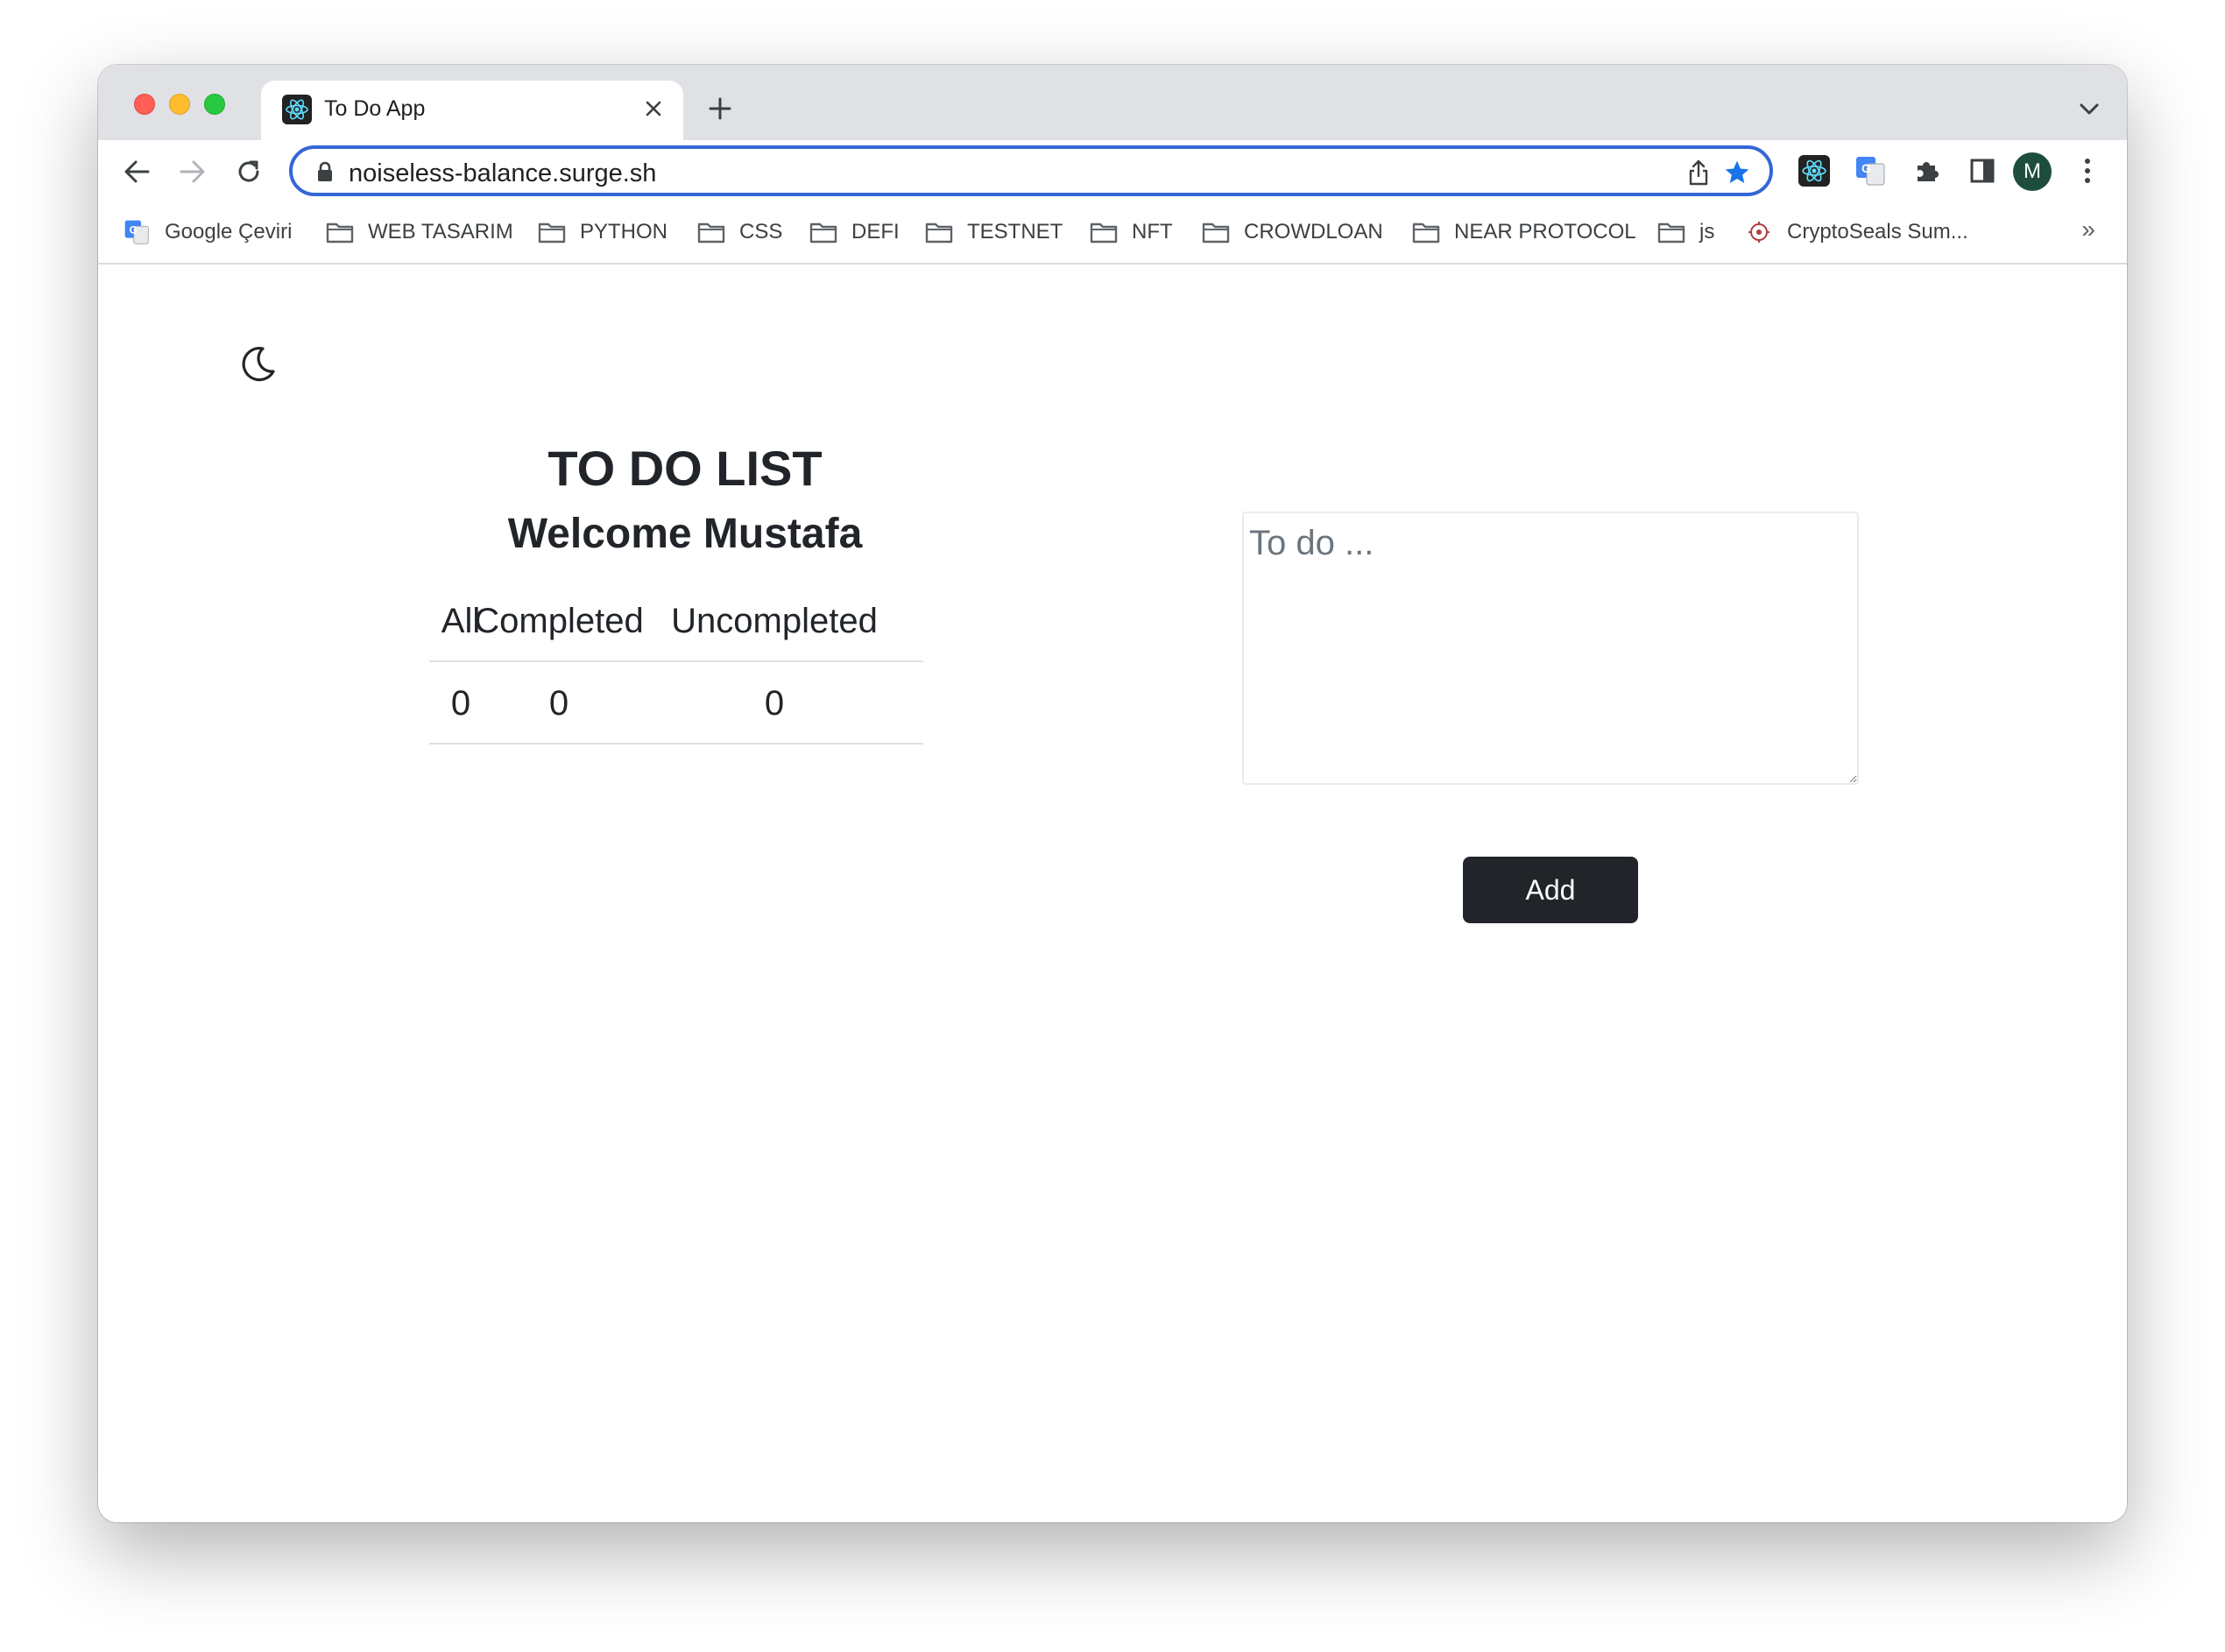 The height and width of the screenshot is (1652, 2225). I want to click on bookmark-folder-python: PYTHON, so click(603, 232).